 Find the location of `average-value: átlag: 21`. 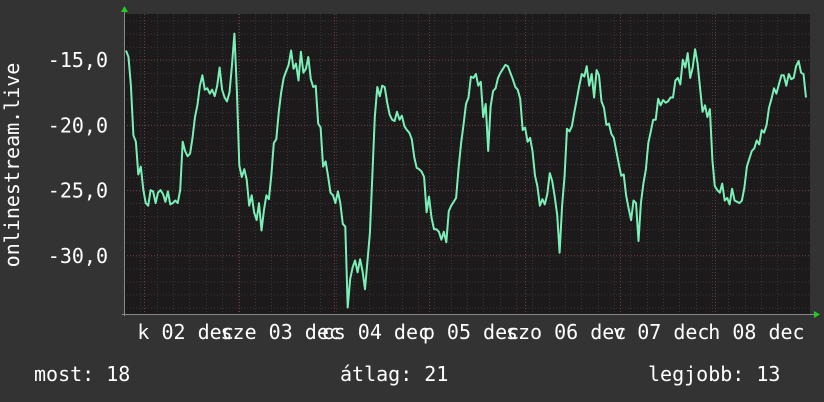

average-value: átlag: 21 is located at coordinates (394, 374).